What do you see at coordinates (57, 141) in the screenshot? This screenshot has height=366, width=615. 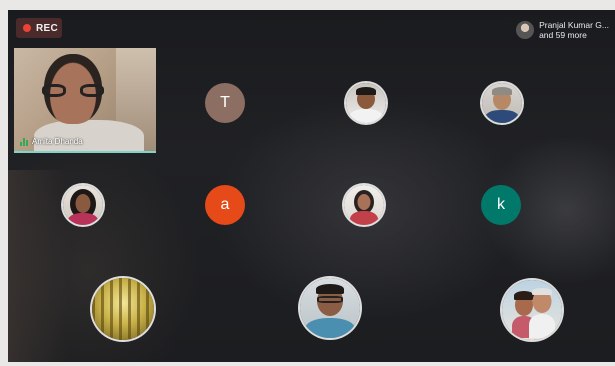 I see `self-name-label: Amita Dhanda` at bounding box center [57, 141].